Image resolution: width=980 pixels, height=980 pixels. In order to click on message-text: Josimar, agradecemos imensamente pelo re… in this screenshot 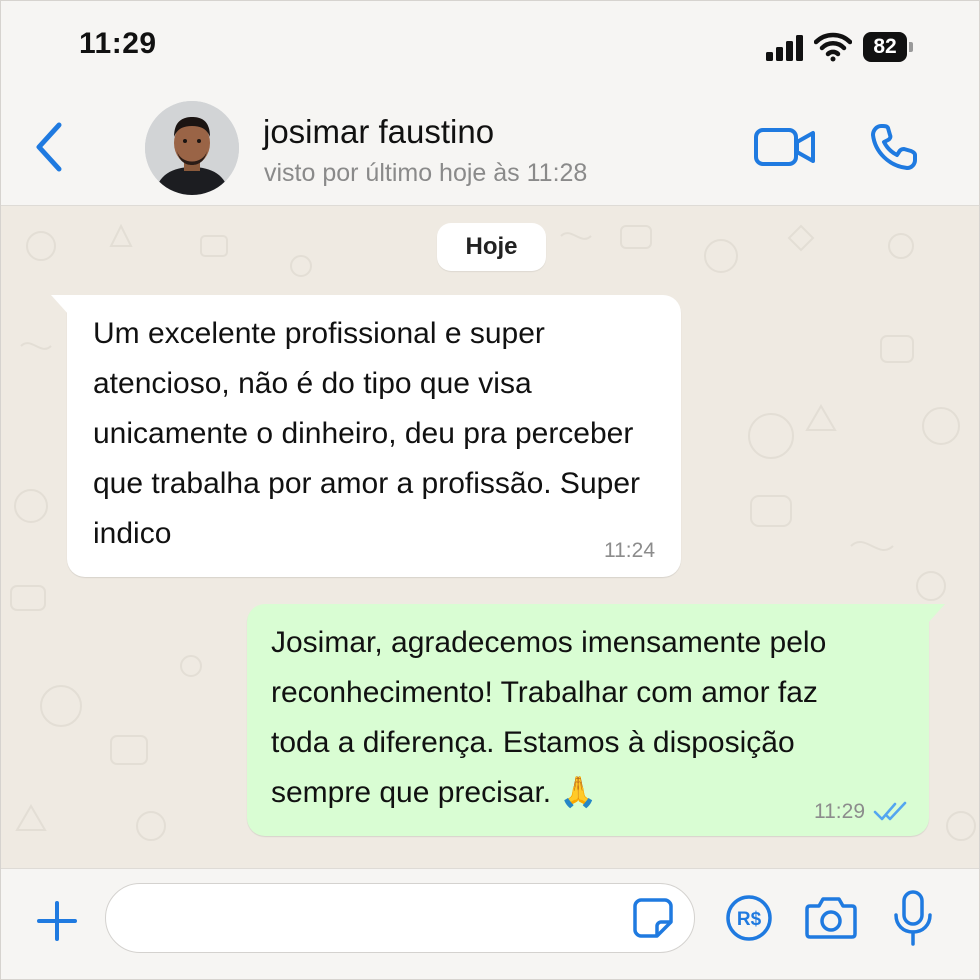, I will do `click(549, 717)`.